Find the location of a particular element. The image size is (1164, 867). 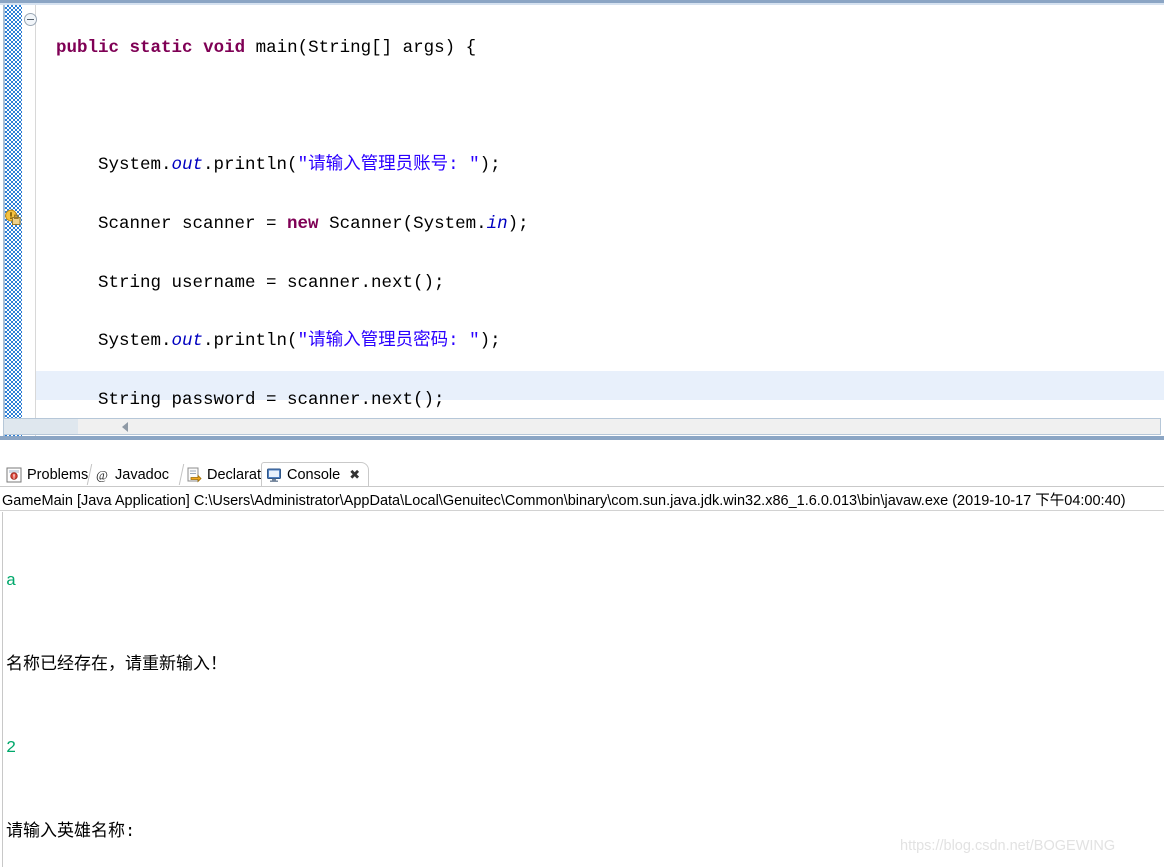

bottom-view-tabbar: Problems @ Javadoc Declaration Console ✖ is located at coordinates (582, 474).